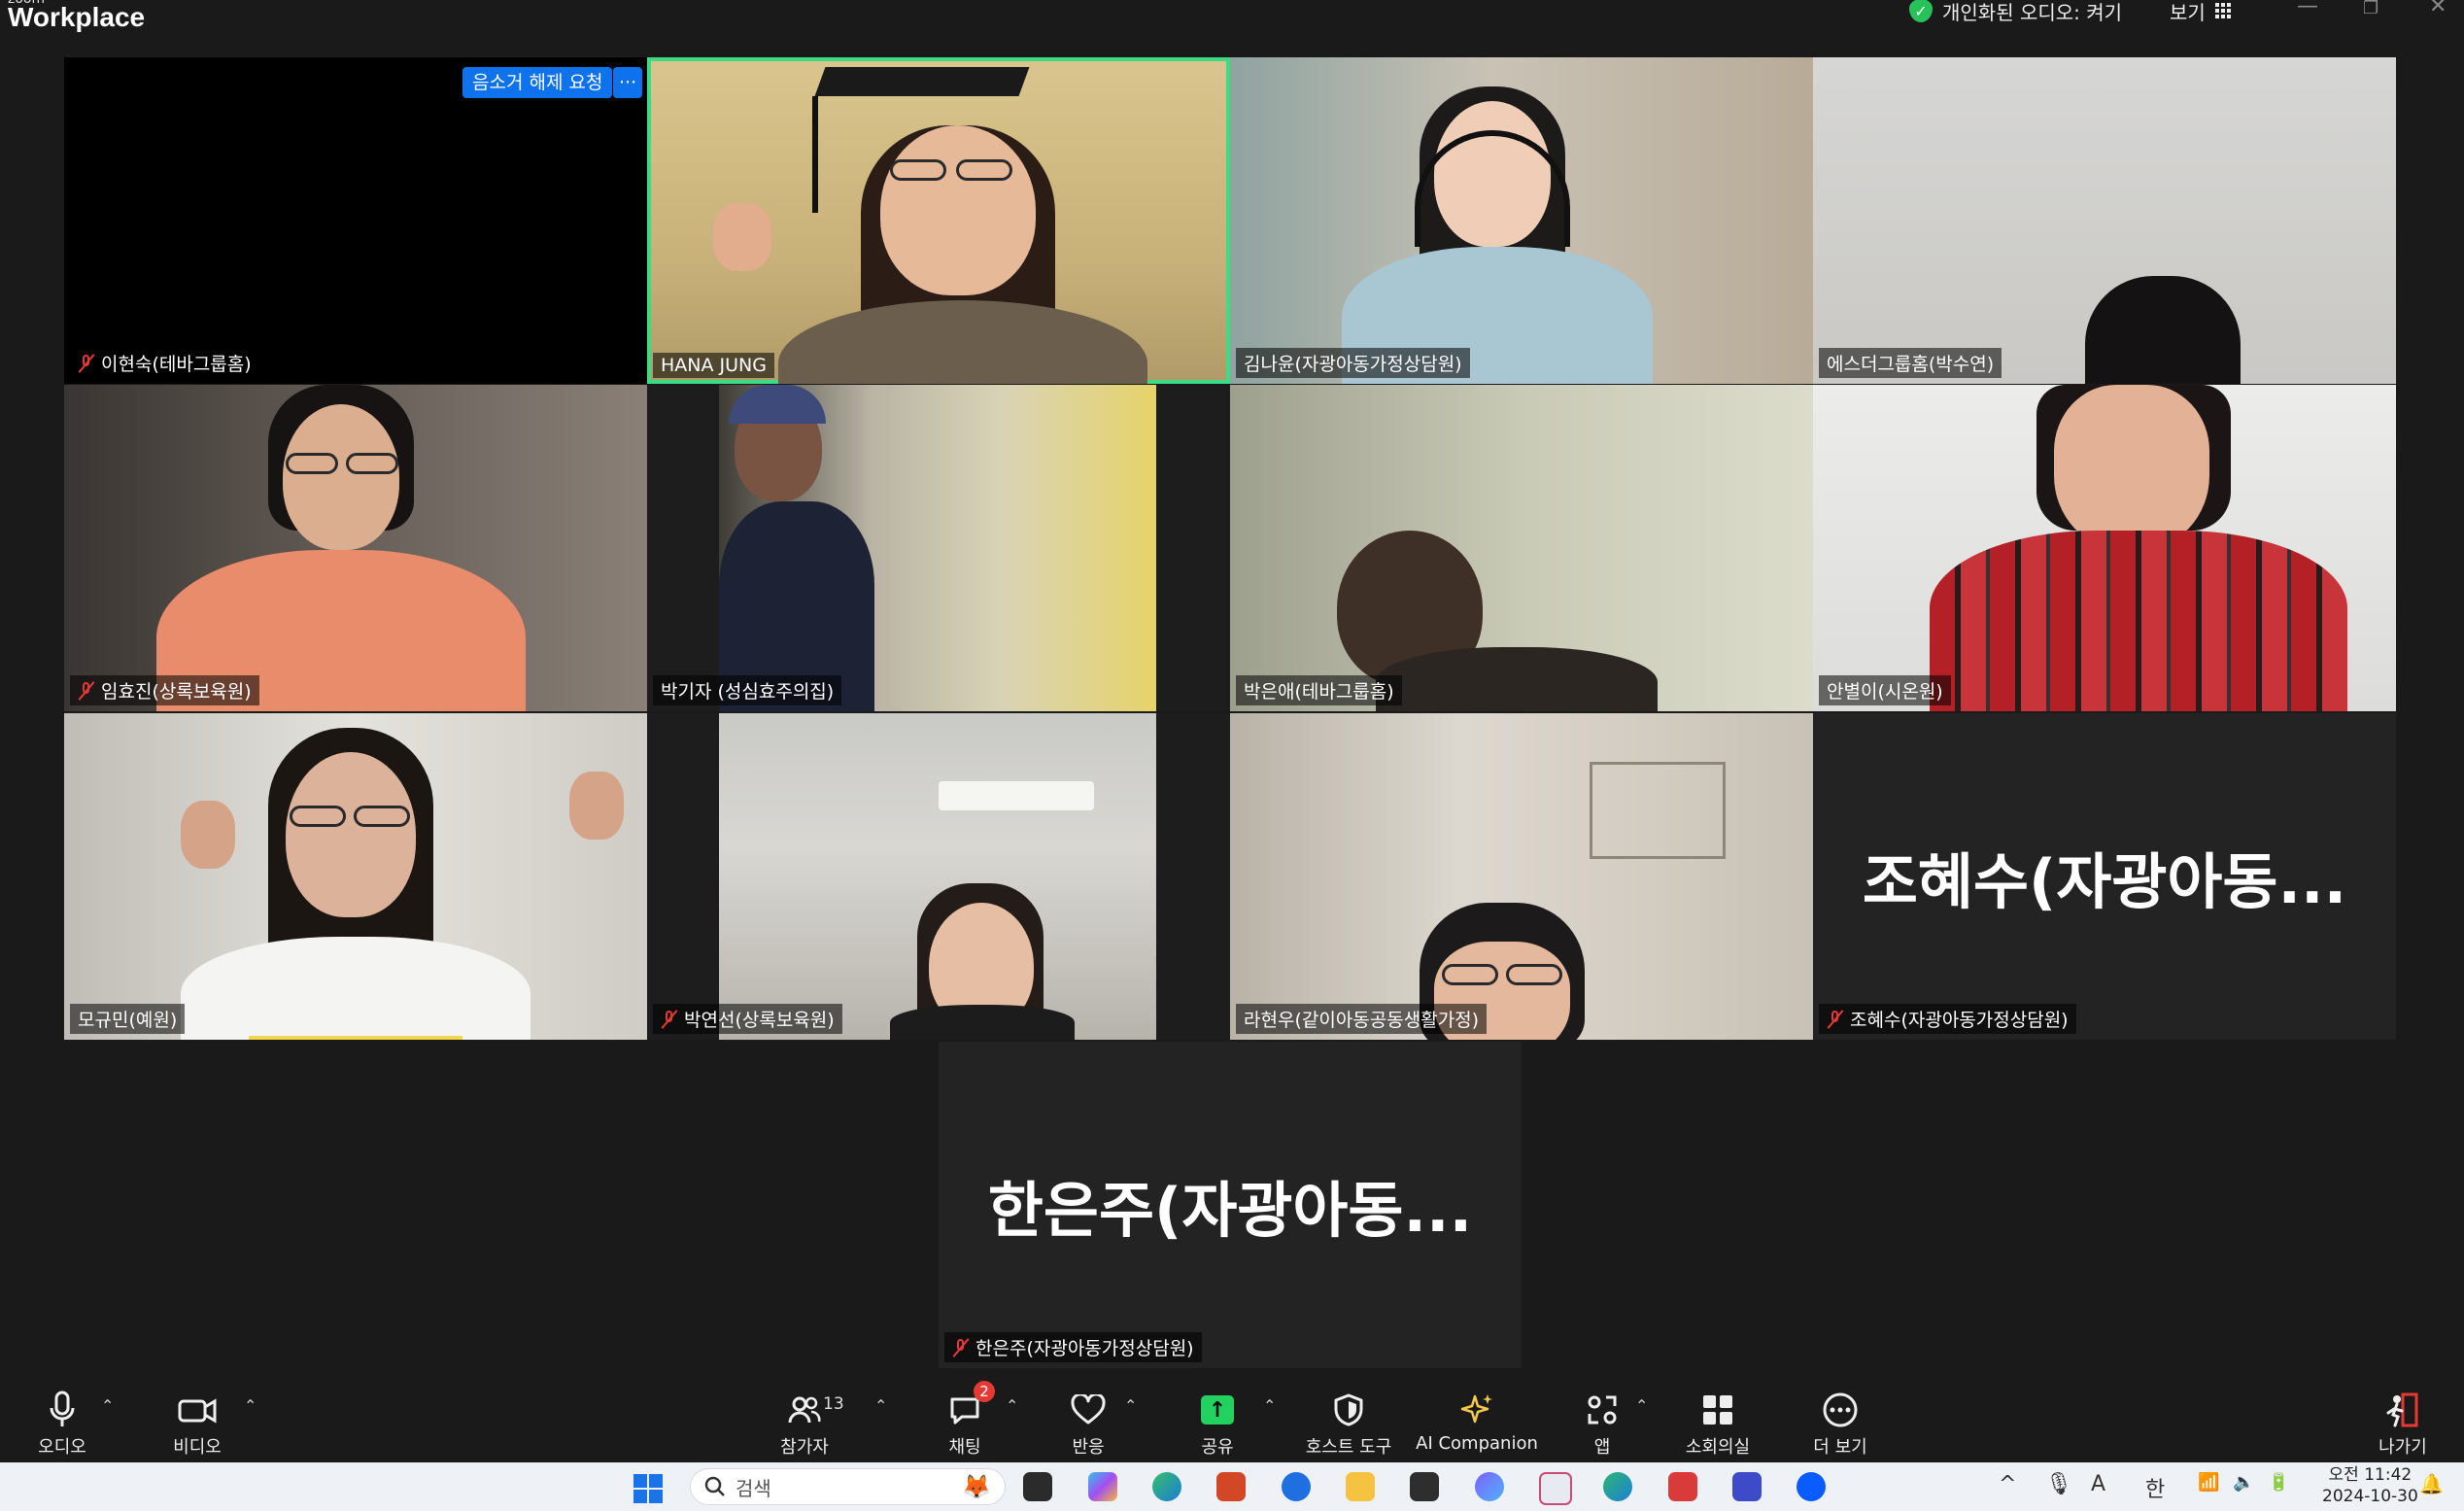 The height and width of the screenshot is (1511, 2464). I want to click on apps-button: 앱, so click(1602, 1419).